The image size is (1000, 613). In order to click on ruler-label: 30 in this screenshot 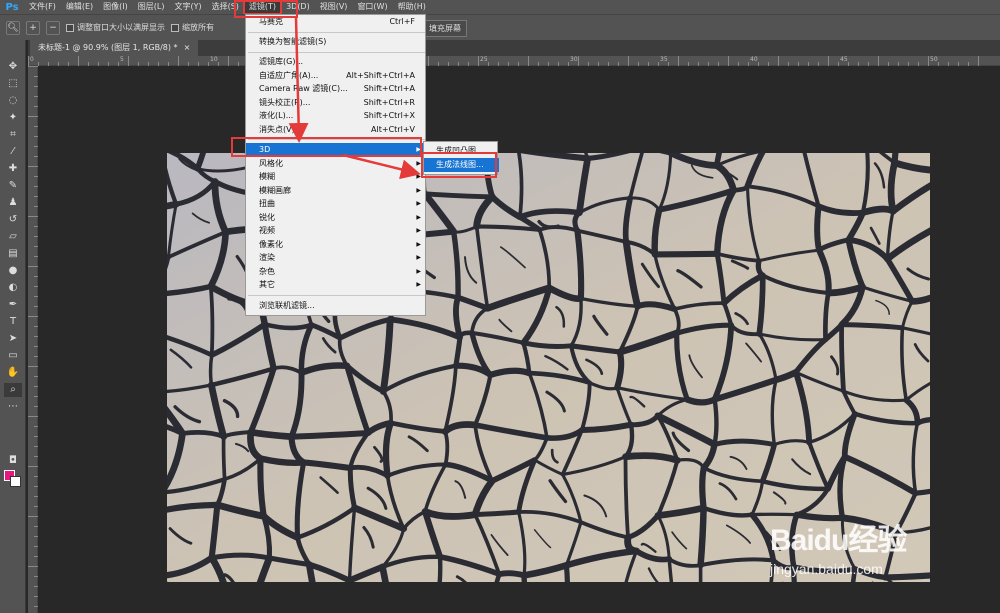, I will do `click(574, 59)`.